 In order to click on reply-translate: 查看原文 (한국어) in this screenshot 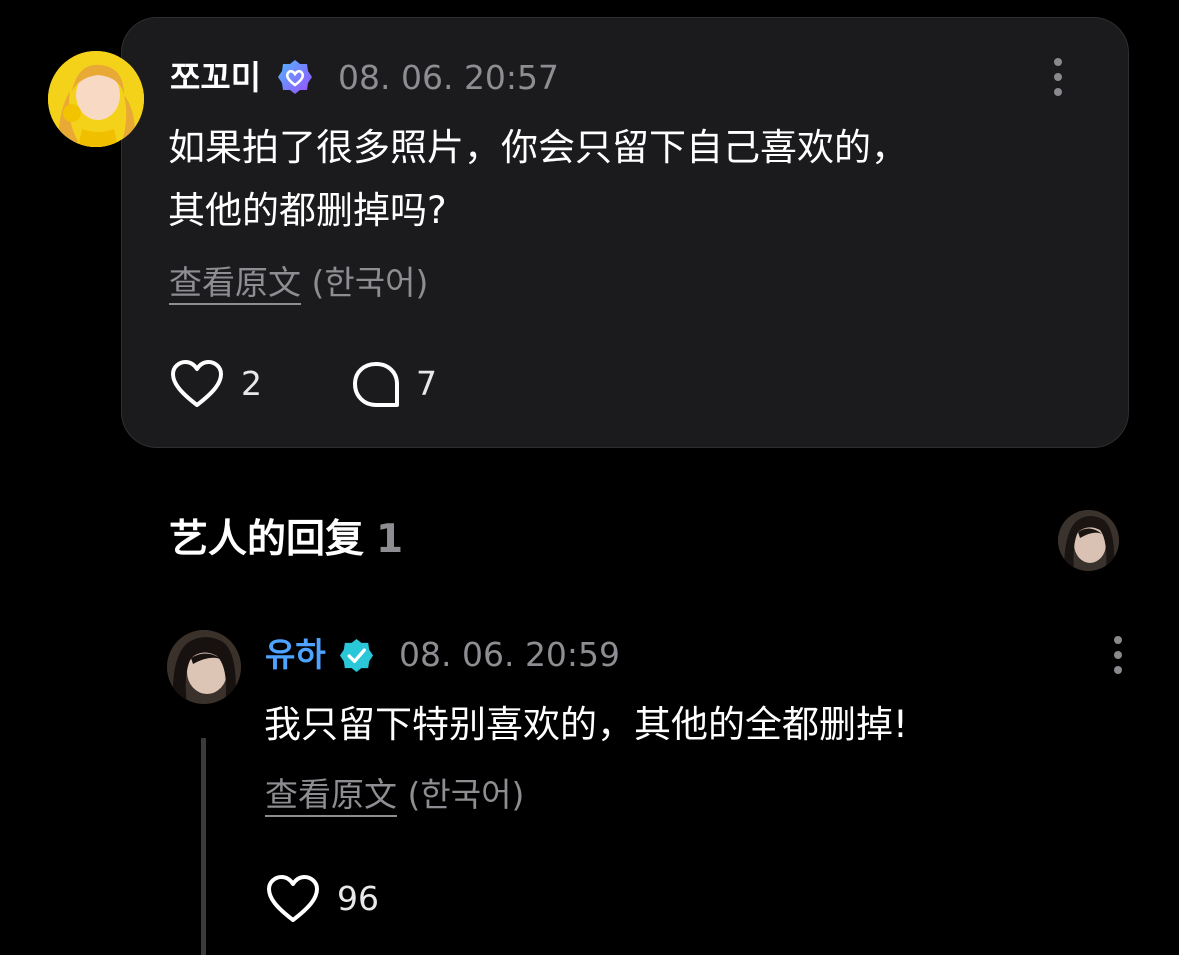, I will do `click(394, 794)`.